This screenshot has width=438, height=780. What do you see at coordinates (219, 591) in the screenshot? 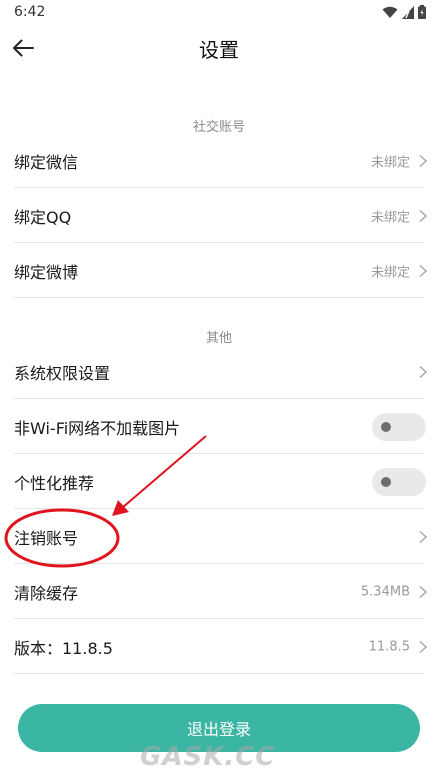
I see `row-clear-cache: 清除缓存 5.34MB` at bounding box center [219, 591].